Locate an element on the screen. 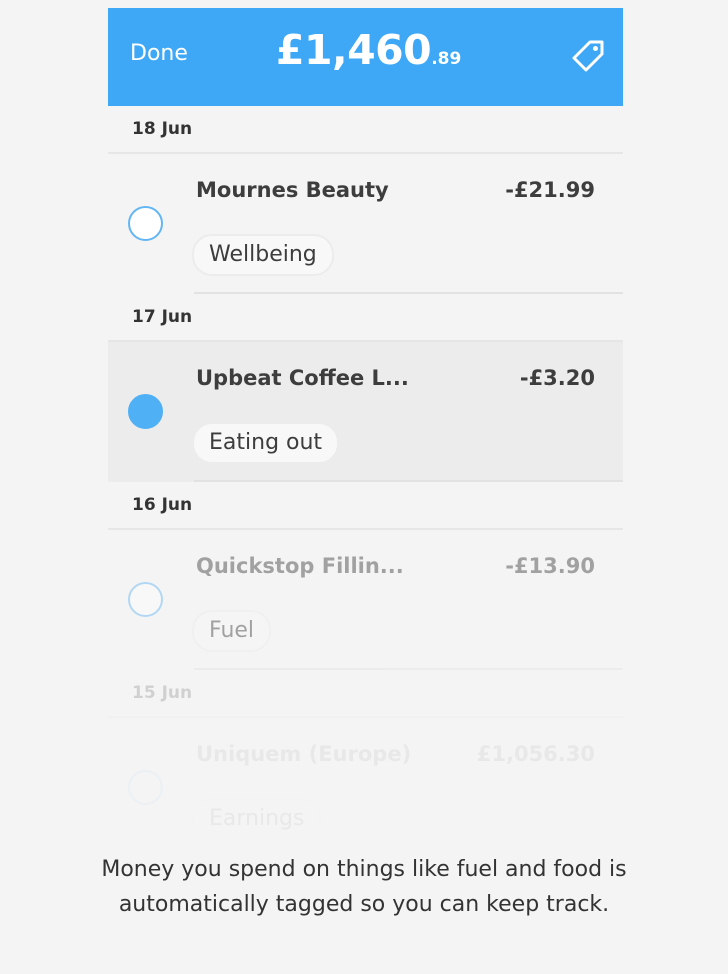 The image size is (728, 974). balance-display: £1,460.89 is located at coordinates (368, 50).